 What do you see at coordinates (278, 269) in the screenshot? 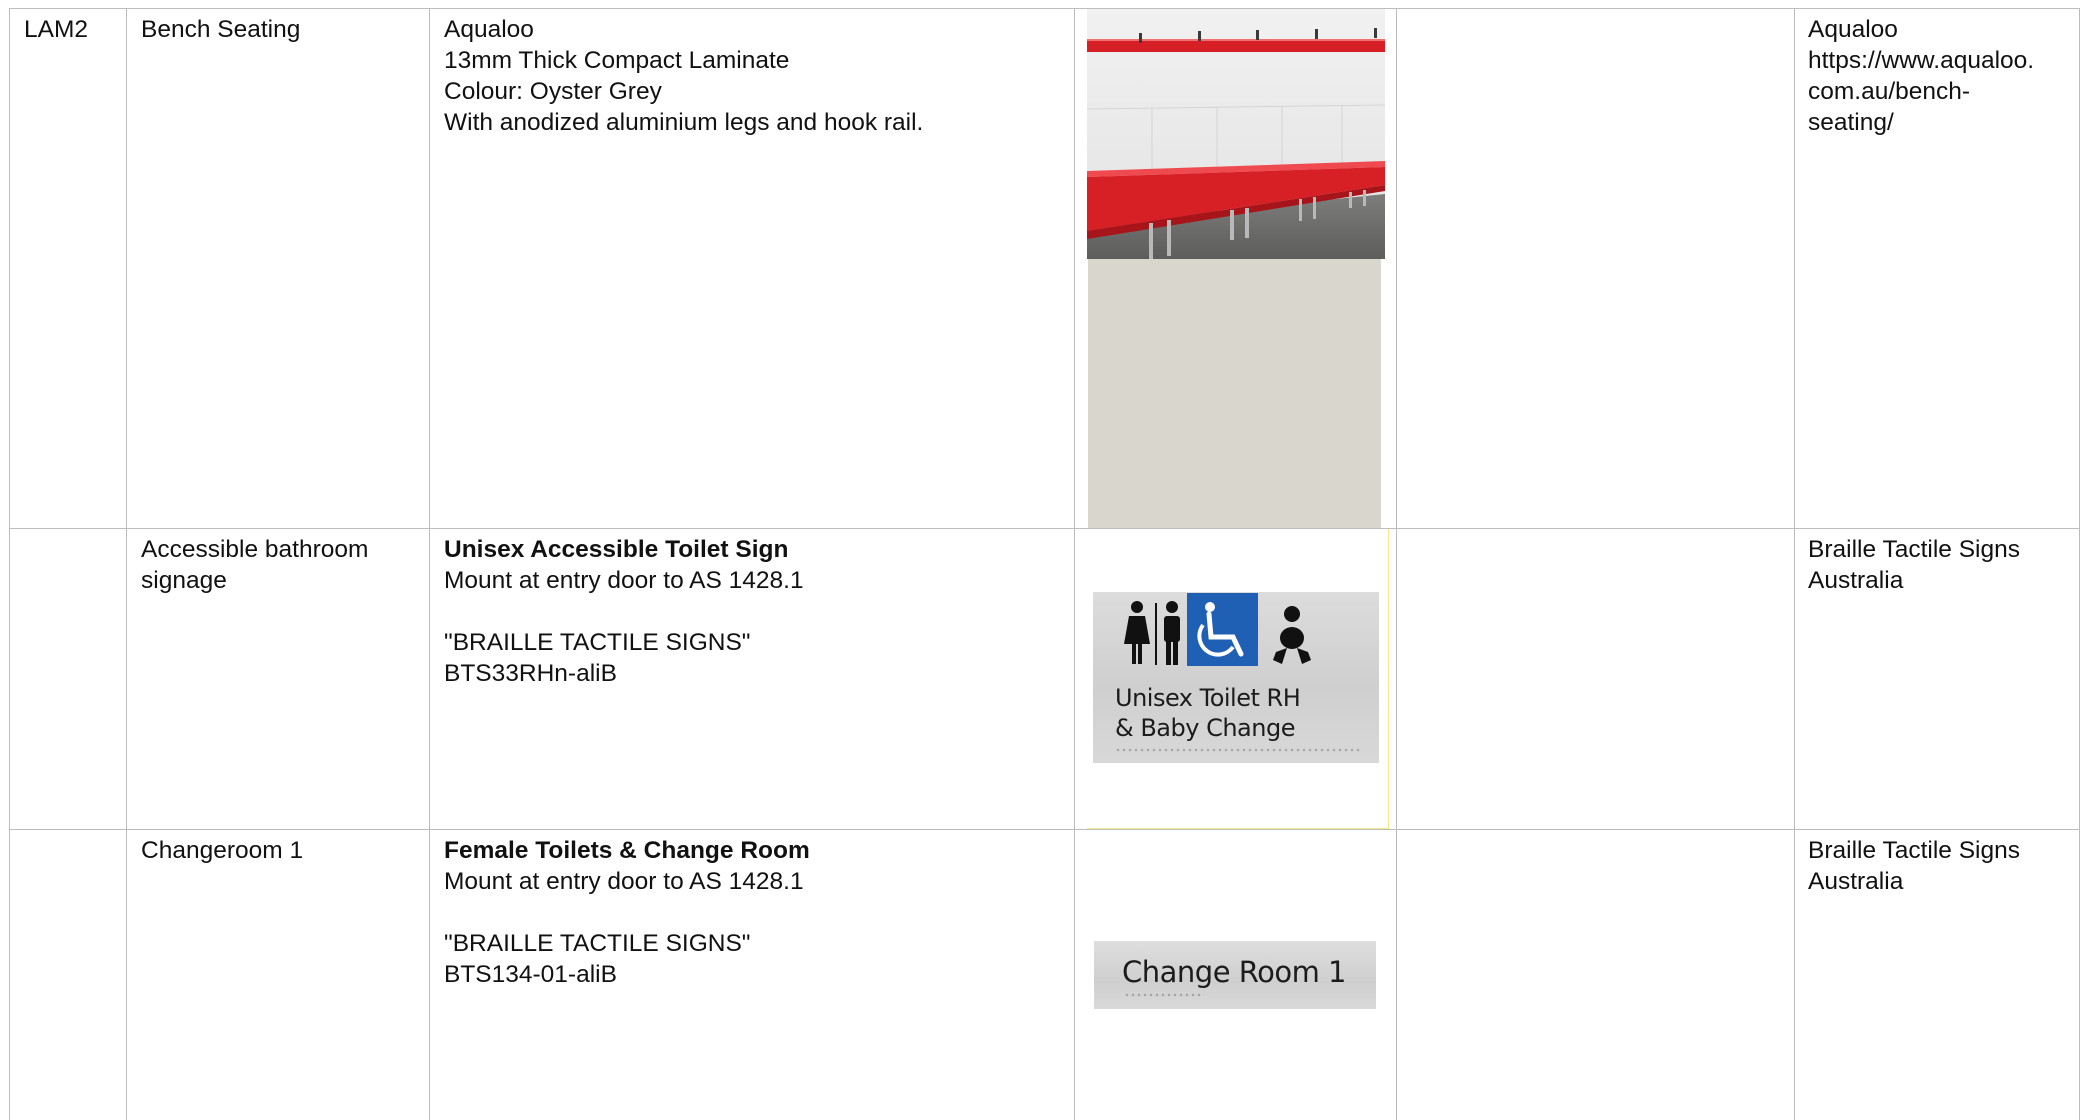
I see `item-cell: Bench Seating` at bounding box center [278, 269].